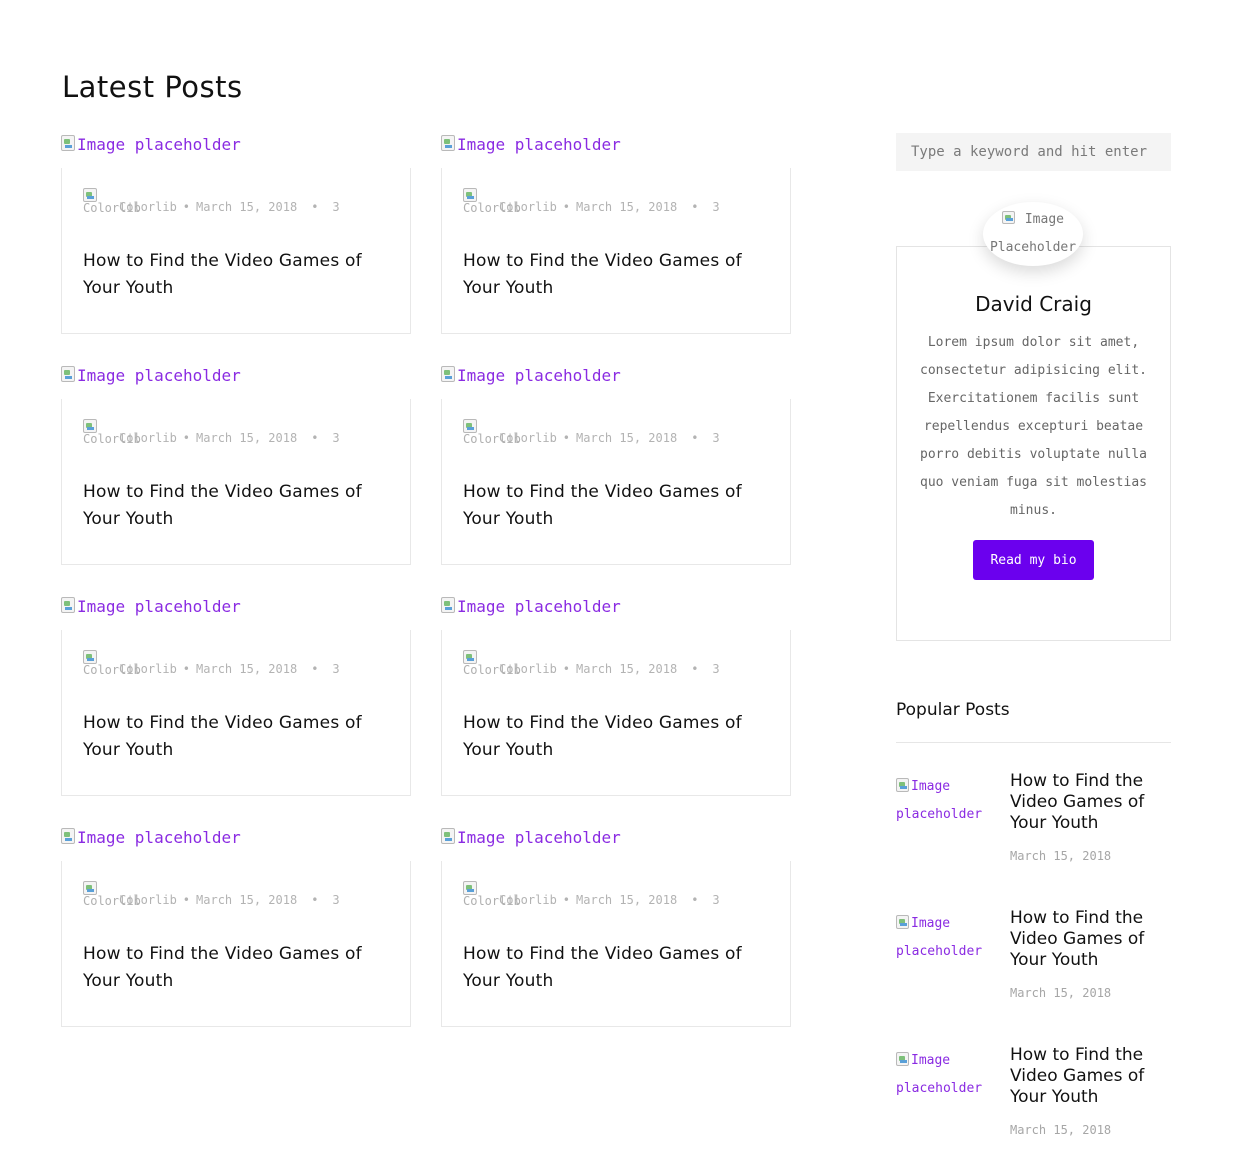  I want to click on page-title: Latest Posts, so click(152, 87).